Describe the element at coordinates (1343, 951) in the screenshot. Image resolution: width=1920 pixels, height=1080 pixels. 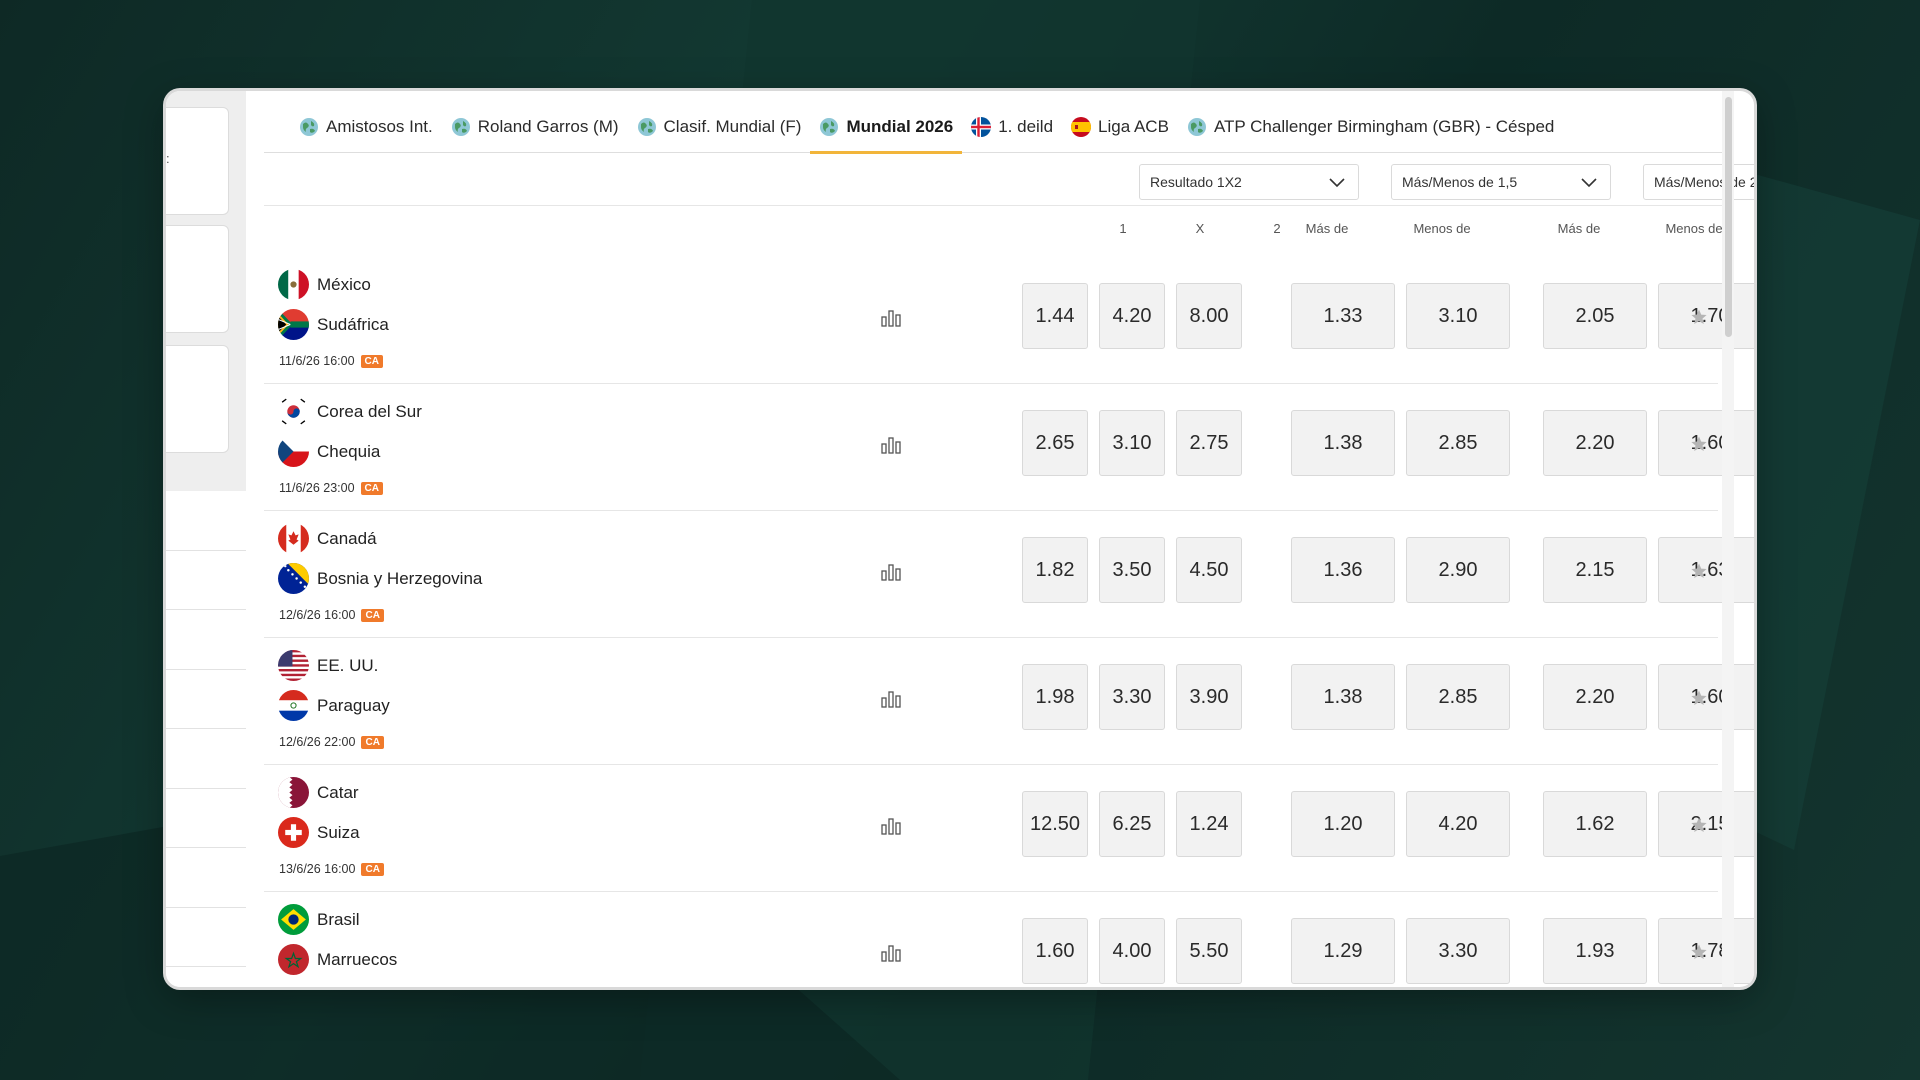
I see `odds-button: 1.29` at that location.